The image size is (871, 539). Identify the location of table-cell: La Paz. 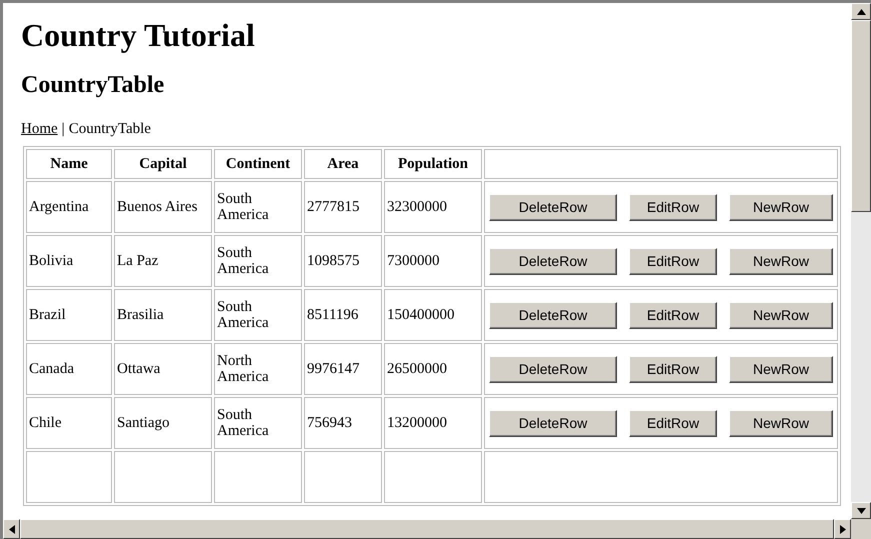
(163, 261).